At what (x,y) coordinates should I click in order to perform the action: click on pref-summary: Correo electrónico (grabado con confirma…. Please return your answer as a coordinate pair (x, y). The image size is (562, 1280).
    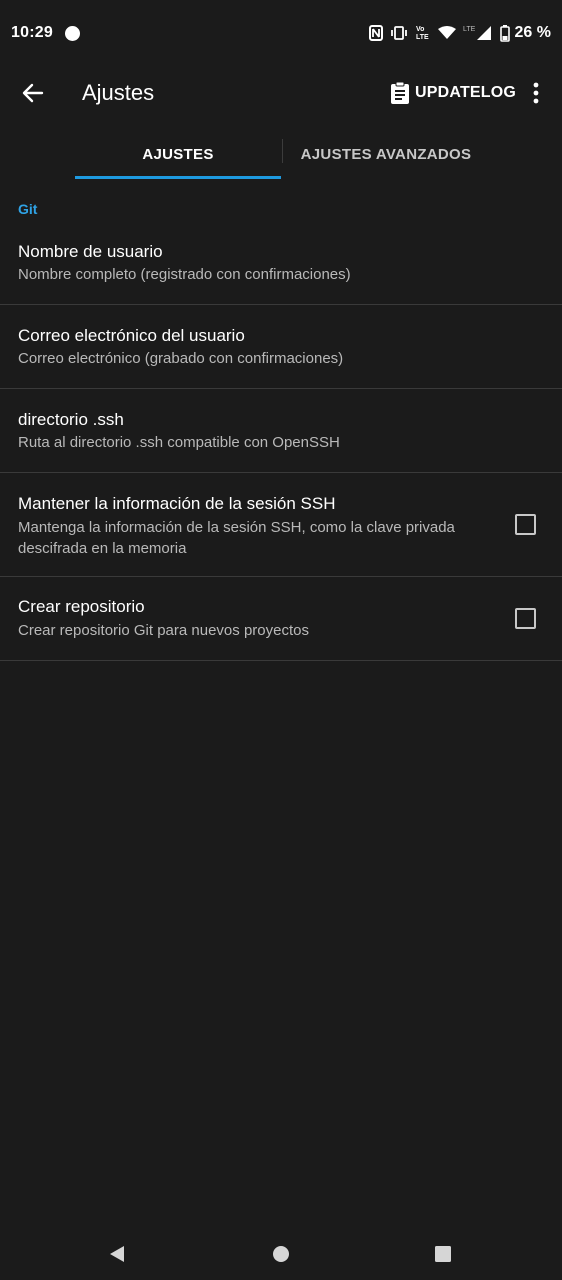
    Looking at the image, I should click on (181, 358).